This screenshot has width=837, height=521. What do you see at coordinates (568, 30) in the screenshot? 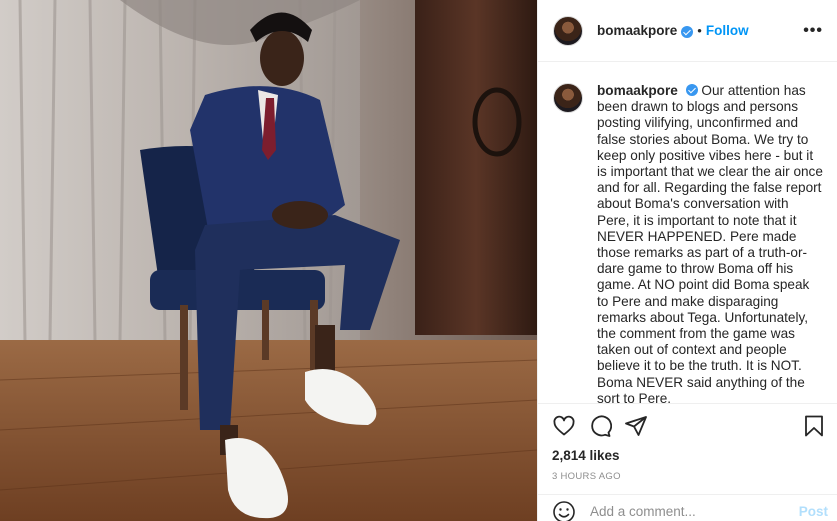
I see `avatar` at bounding box center [568, 30].